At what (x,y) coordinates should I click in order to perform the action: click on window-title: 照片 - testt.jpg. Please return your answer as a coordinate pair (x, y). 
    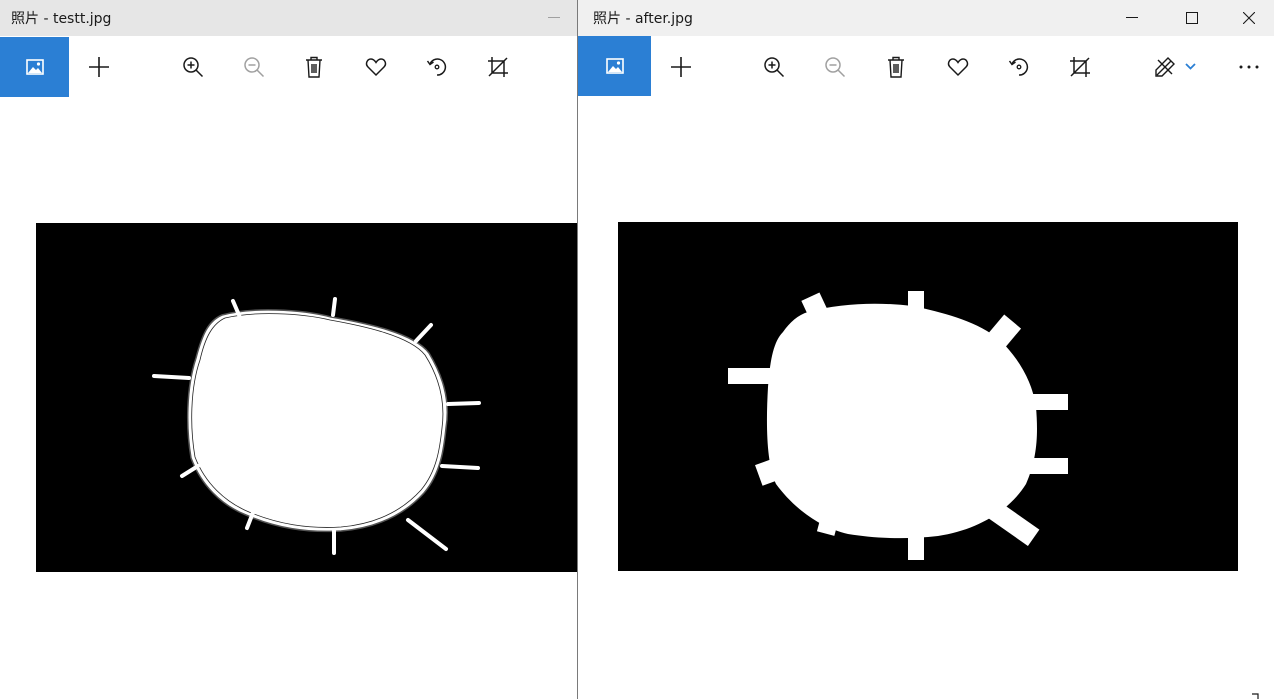
    Looking at the image, I should click on (61, 19).